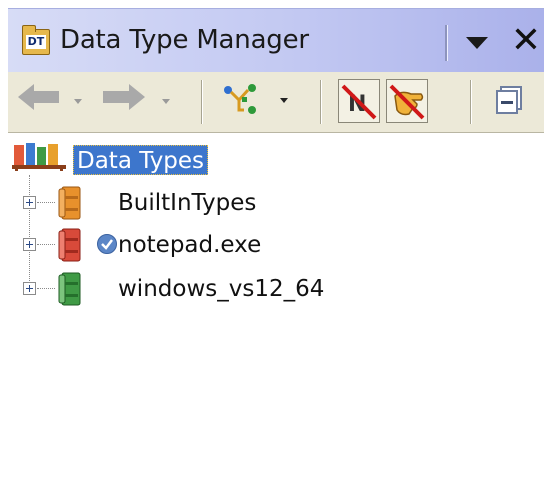  I want to click on tree-item-builtintypes: BuiltInTypes, so click(276, 205).